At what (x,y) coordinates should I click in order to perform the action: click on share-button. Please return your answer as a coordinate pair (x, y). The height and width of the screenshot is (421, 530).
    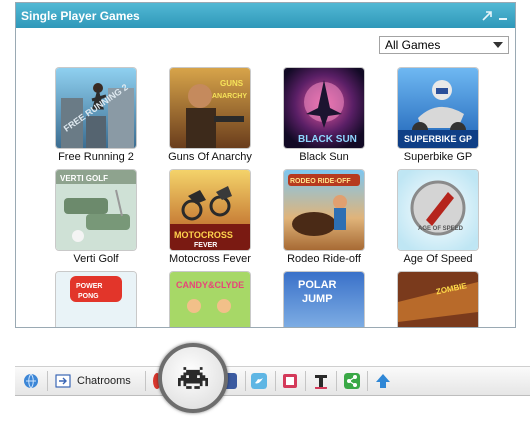
    Looking at the image, I should click on (352, 381).